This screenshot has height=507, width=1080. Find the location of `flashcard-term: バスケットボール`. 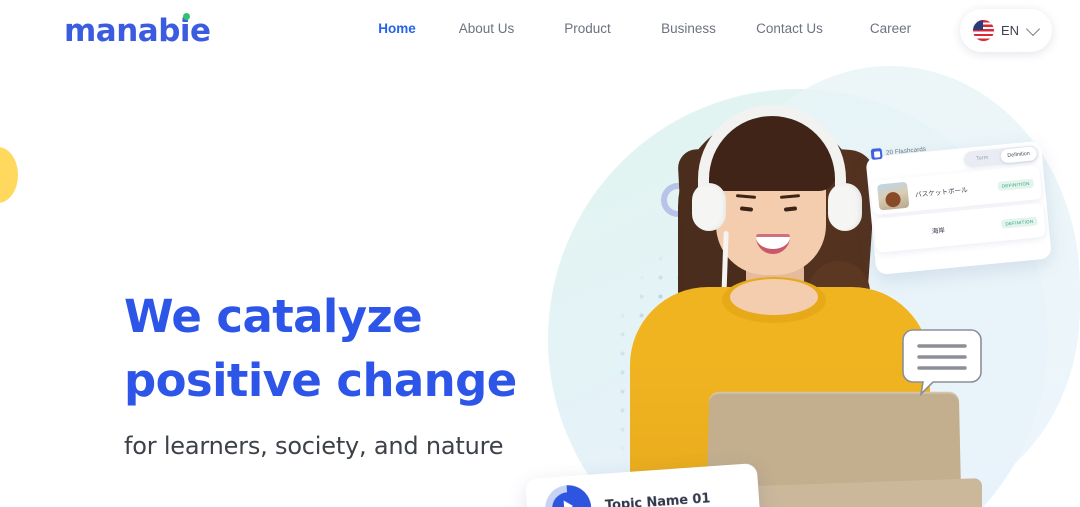

flashcard-term: バスケットボール is located at coordinates (941, 192).